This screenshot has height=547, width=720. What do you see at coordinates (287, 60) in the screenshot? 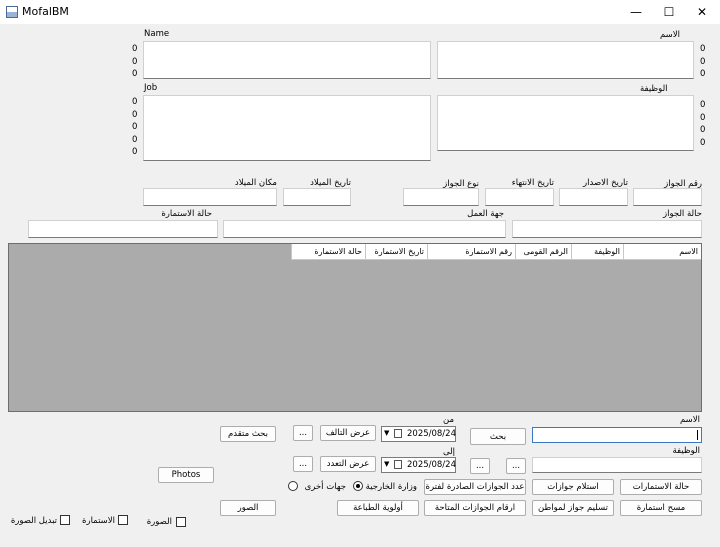
I see `name-en-textarea` at bounding box center [287, 60].